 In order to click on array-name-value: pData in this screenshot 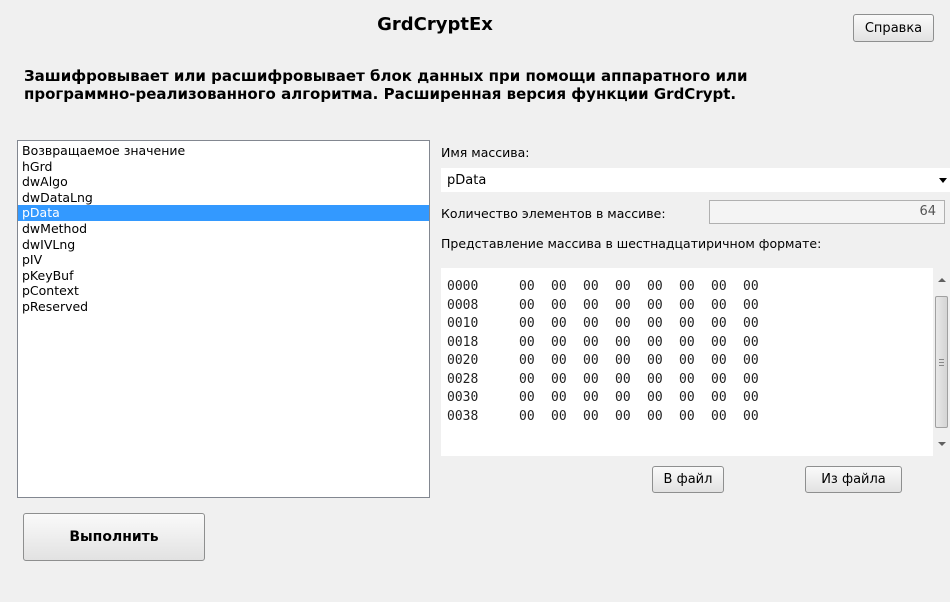, I will do `click(467, 180)`.